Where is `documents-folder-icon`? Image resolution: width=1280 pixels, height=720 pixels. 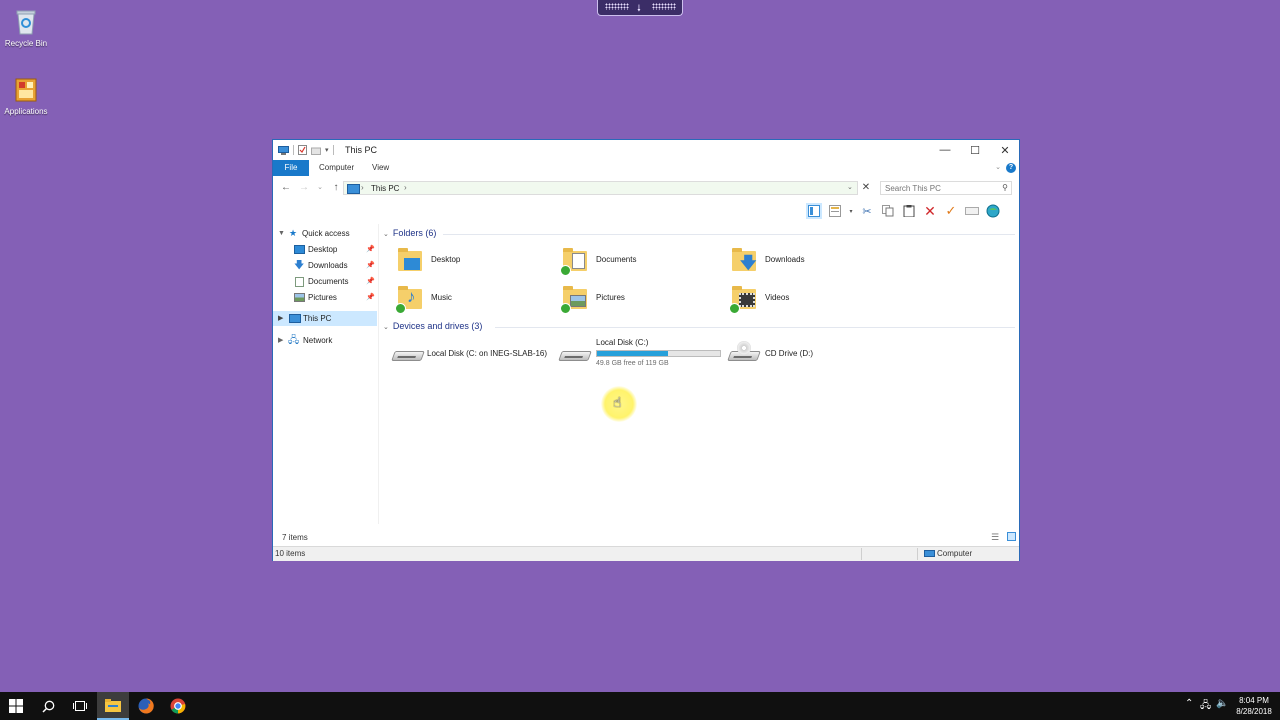
documents-folder-icon is located at coordinates (575, 260).